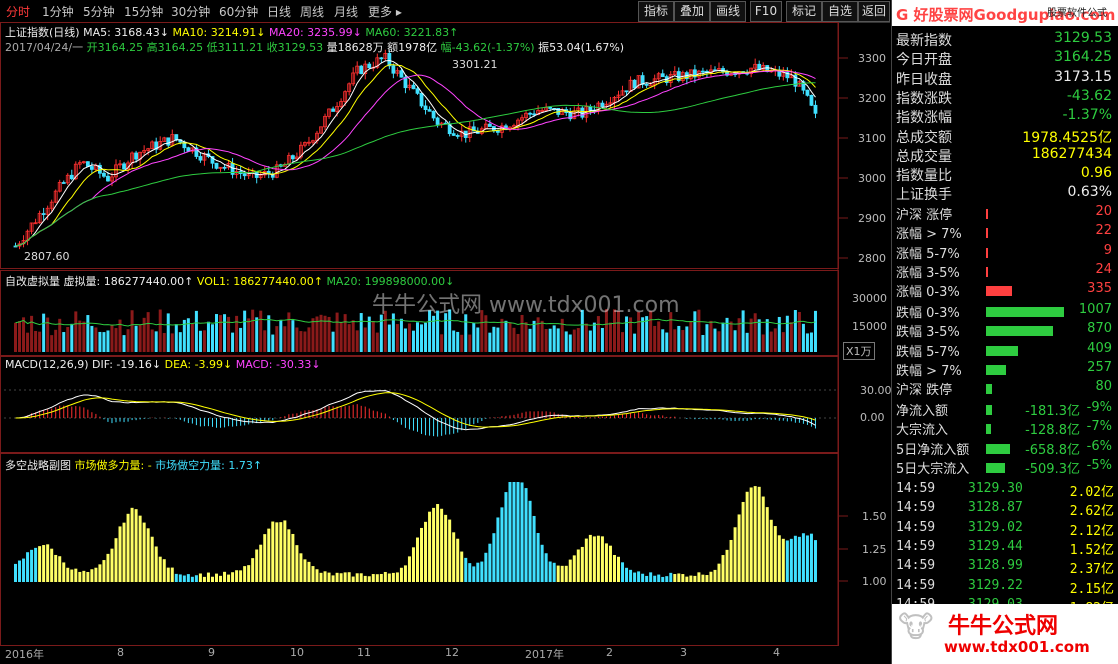 This screenshot has height=664, width=1118. Describe the element at coordinates (924, 156) in the screenshot. I see `stat-label: 总成交量` at that location.